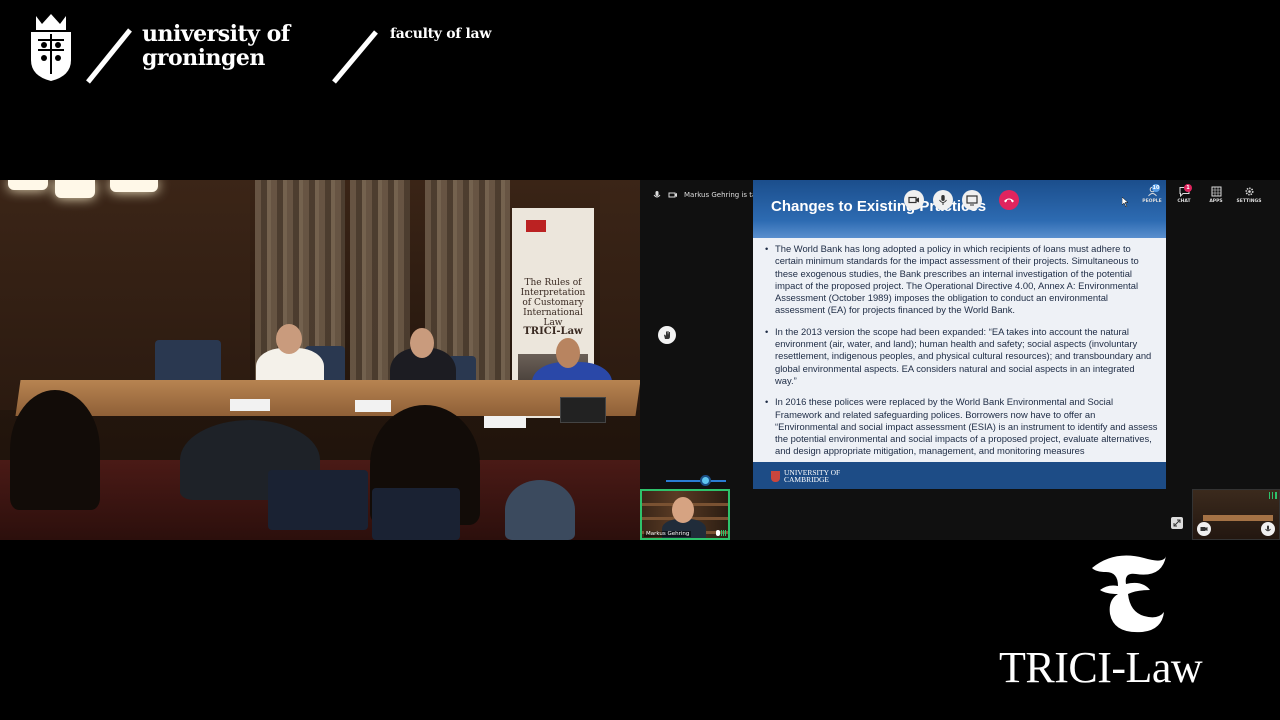  Describe the element at coordinates (1156, 188) in the screenshot. I see `people-count-badge: 10` at that location.